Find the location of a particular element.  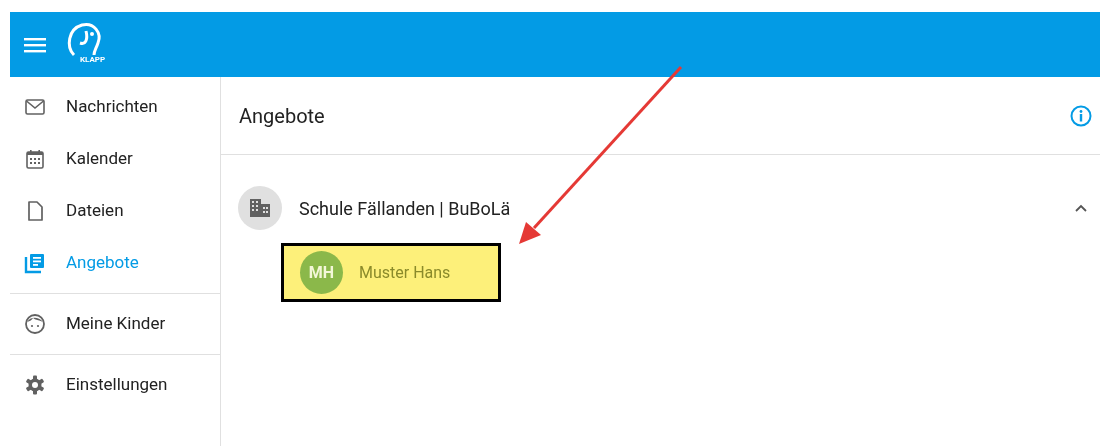

logo-text: KLAPP is located at coordinates (93, 59).